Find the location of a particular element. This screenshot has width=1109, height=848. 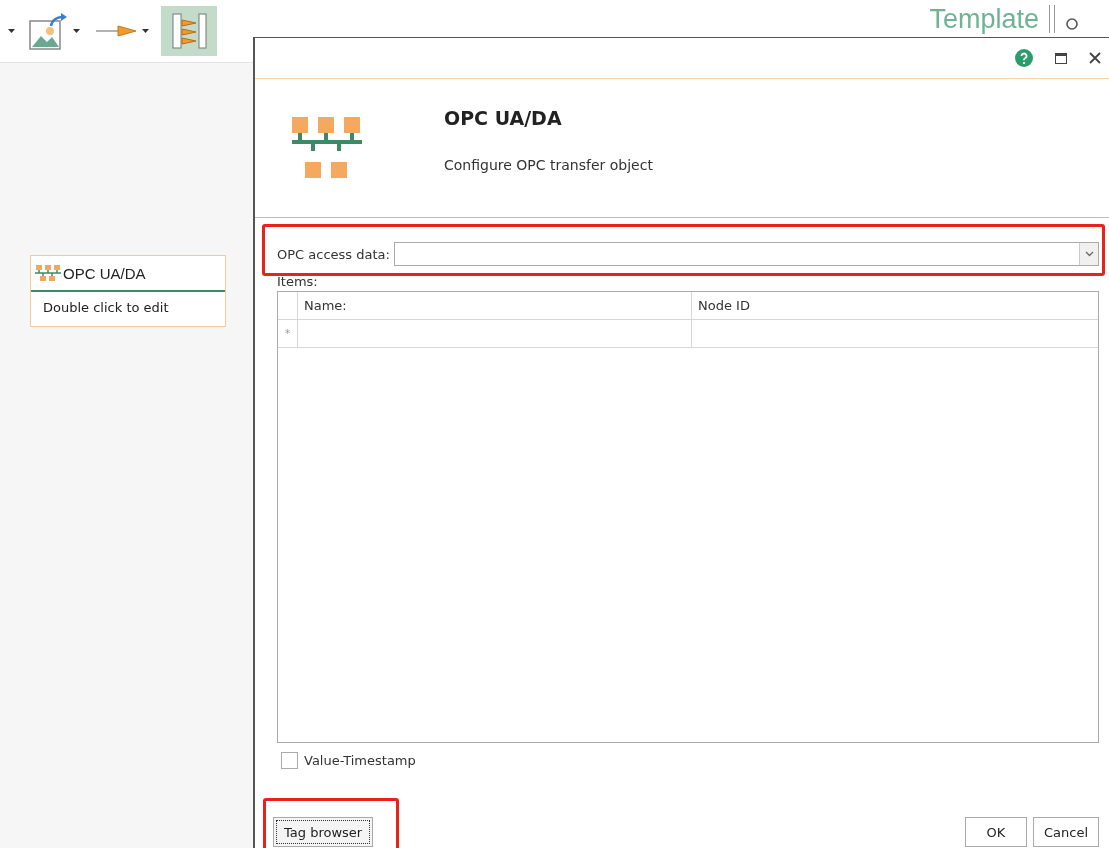

node-title: OPC UA/DA is located at coordinates (104, 273).